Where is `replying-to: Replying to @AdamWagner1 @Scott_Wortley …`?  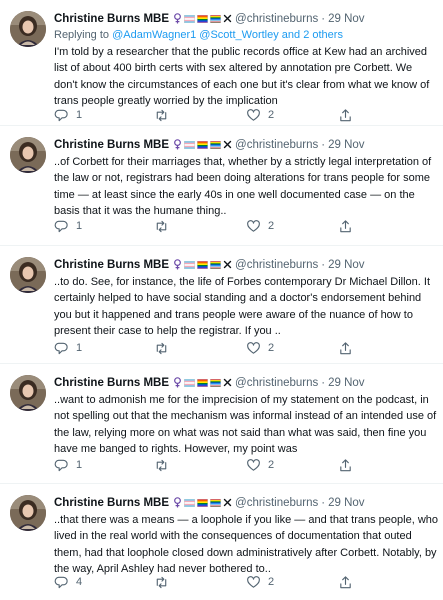 replying-to: Replying to @AdamWagner1 @Scott_Wortley … is located at coordinates (246, 35).